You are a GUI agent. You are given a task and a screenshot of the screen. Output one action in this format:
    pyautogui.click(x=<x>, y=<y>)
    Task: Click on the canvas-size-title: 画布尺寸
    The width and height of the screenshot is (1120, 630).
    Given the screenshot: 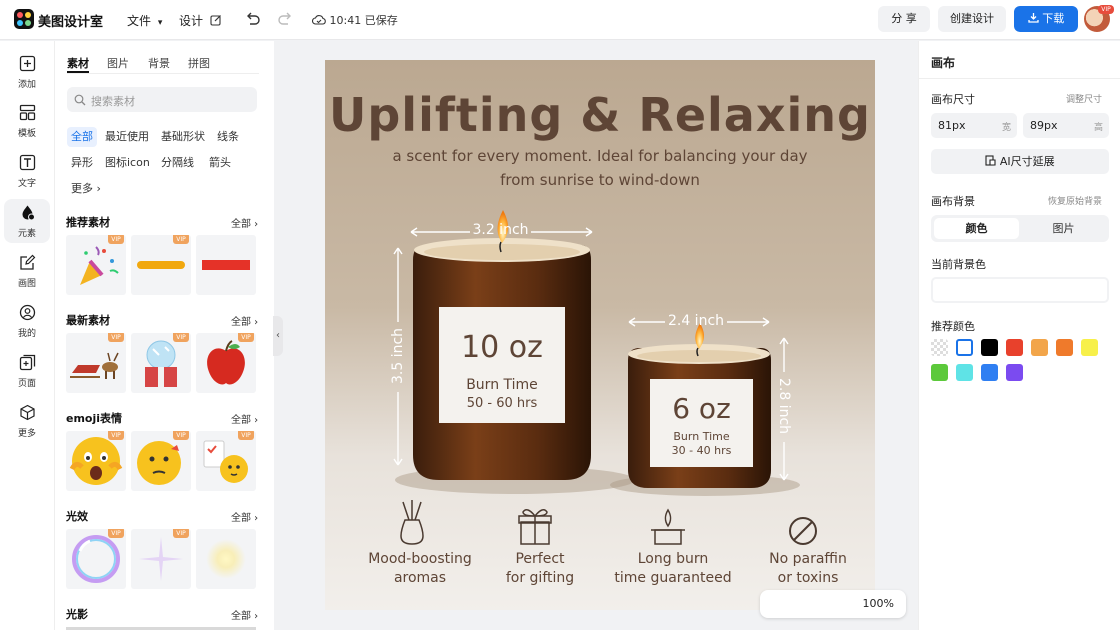 What is the action you would take?
    pyautogui.click(x=953, y=99)
    